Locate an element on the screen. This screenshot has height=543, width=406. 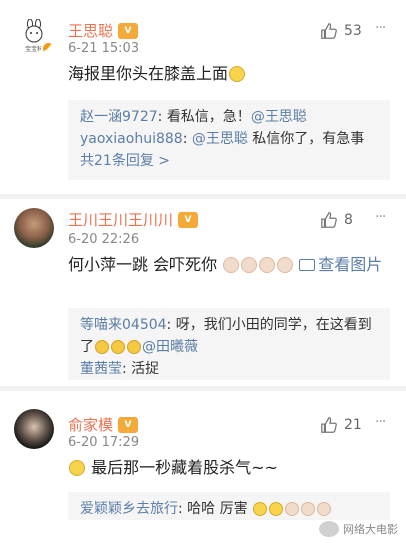
like-count: 53 is located at coordinates (353, 31).